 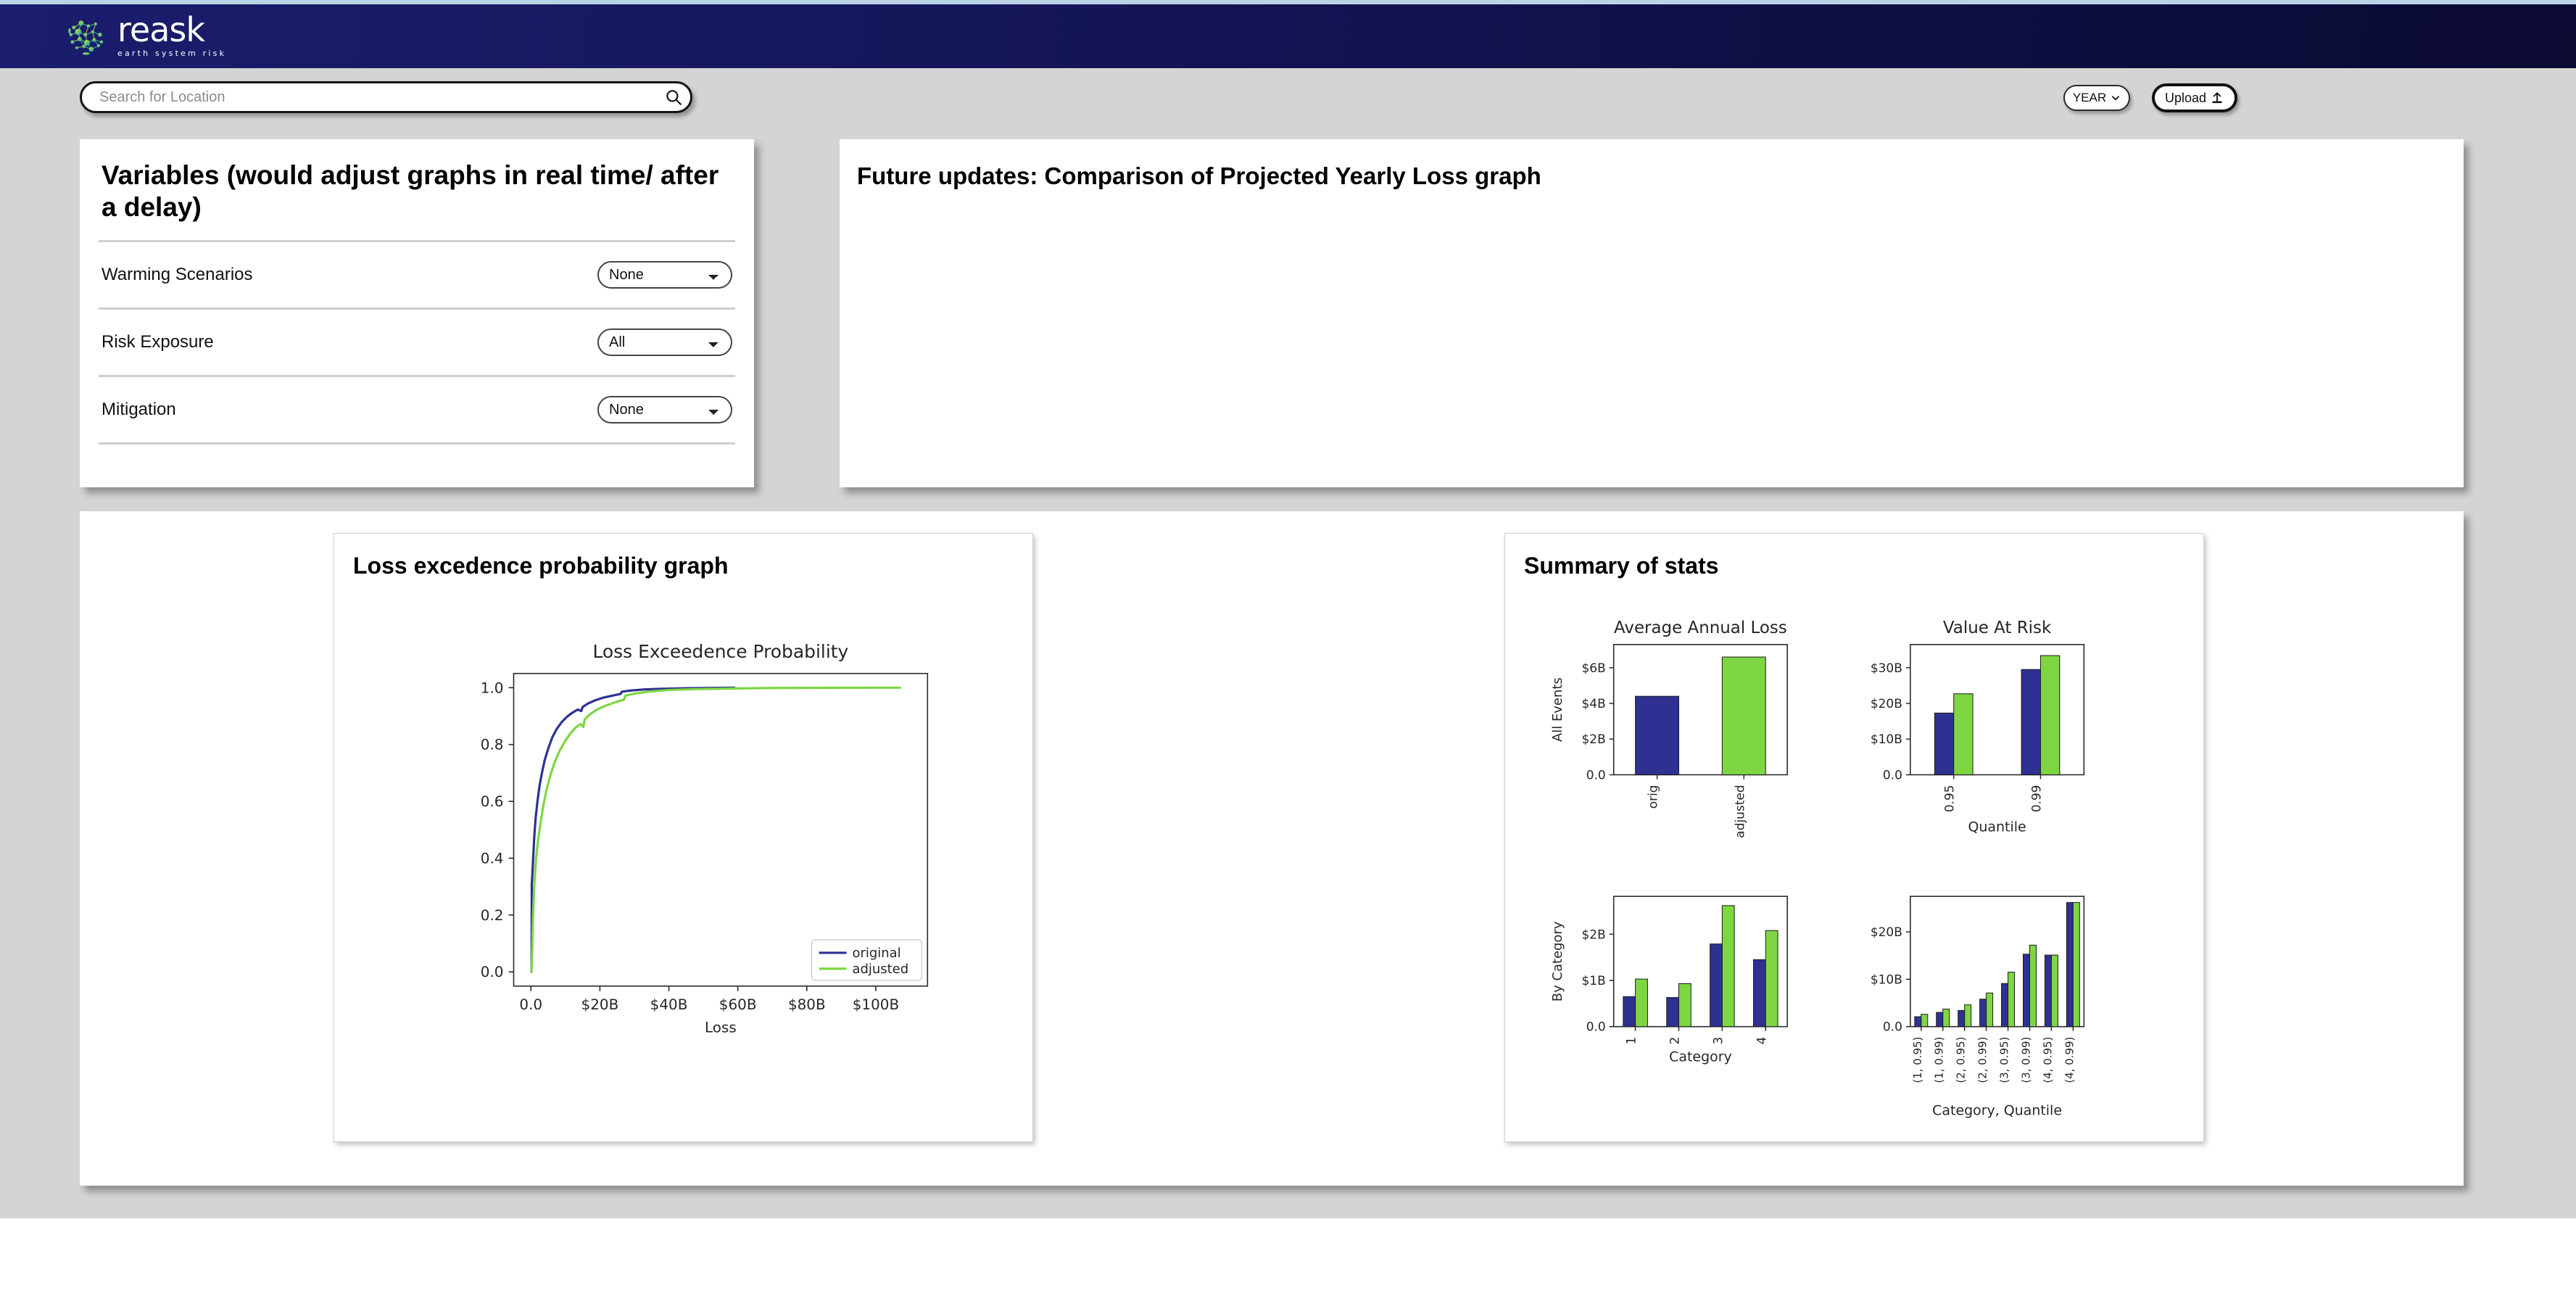 I want to click on chevron-down-icon, so click(x=2116, y=98).